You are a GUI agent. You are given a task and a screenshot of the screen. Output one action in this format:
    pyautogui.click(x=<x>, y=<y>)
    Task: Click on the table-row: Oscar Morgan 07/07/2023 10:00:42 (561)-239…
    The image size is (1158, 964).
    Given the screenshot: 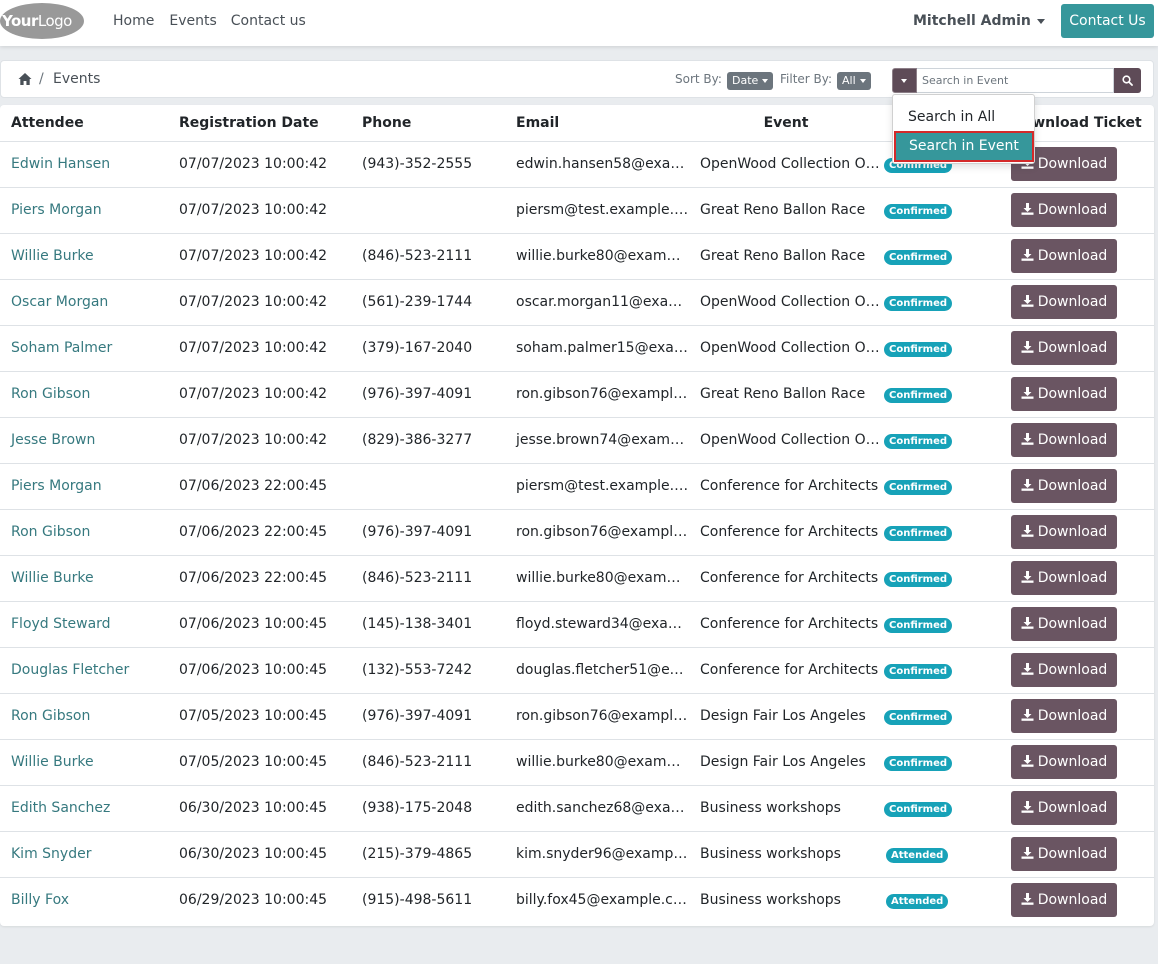 What is the action you would take?
    pyautogui.click(x=577, y=302)
    